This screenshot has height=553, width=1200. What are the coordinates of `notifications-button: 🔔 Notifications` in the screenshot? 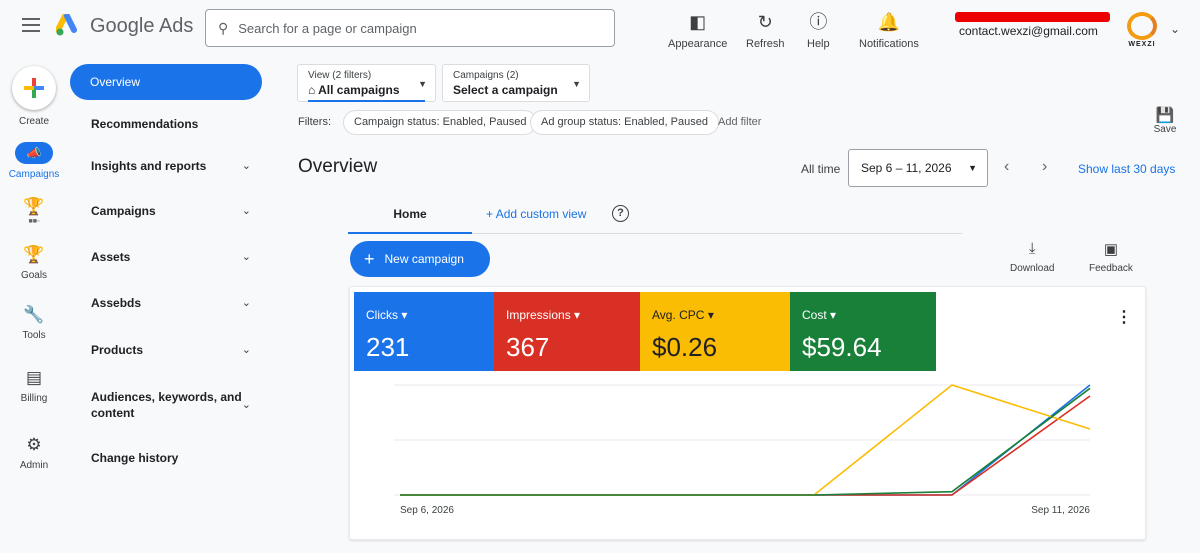 It's located at (889, 31).